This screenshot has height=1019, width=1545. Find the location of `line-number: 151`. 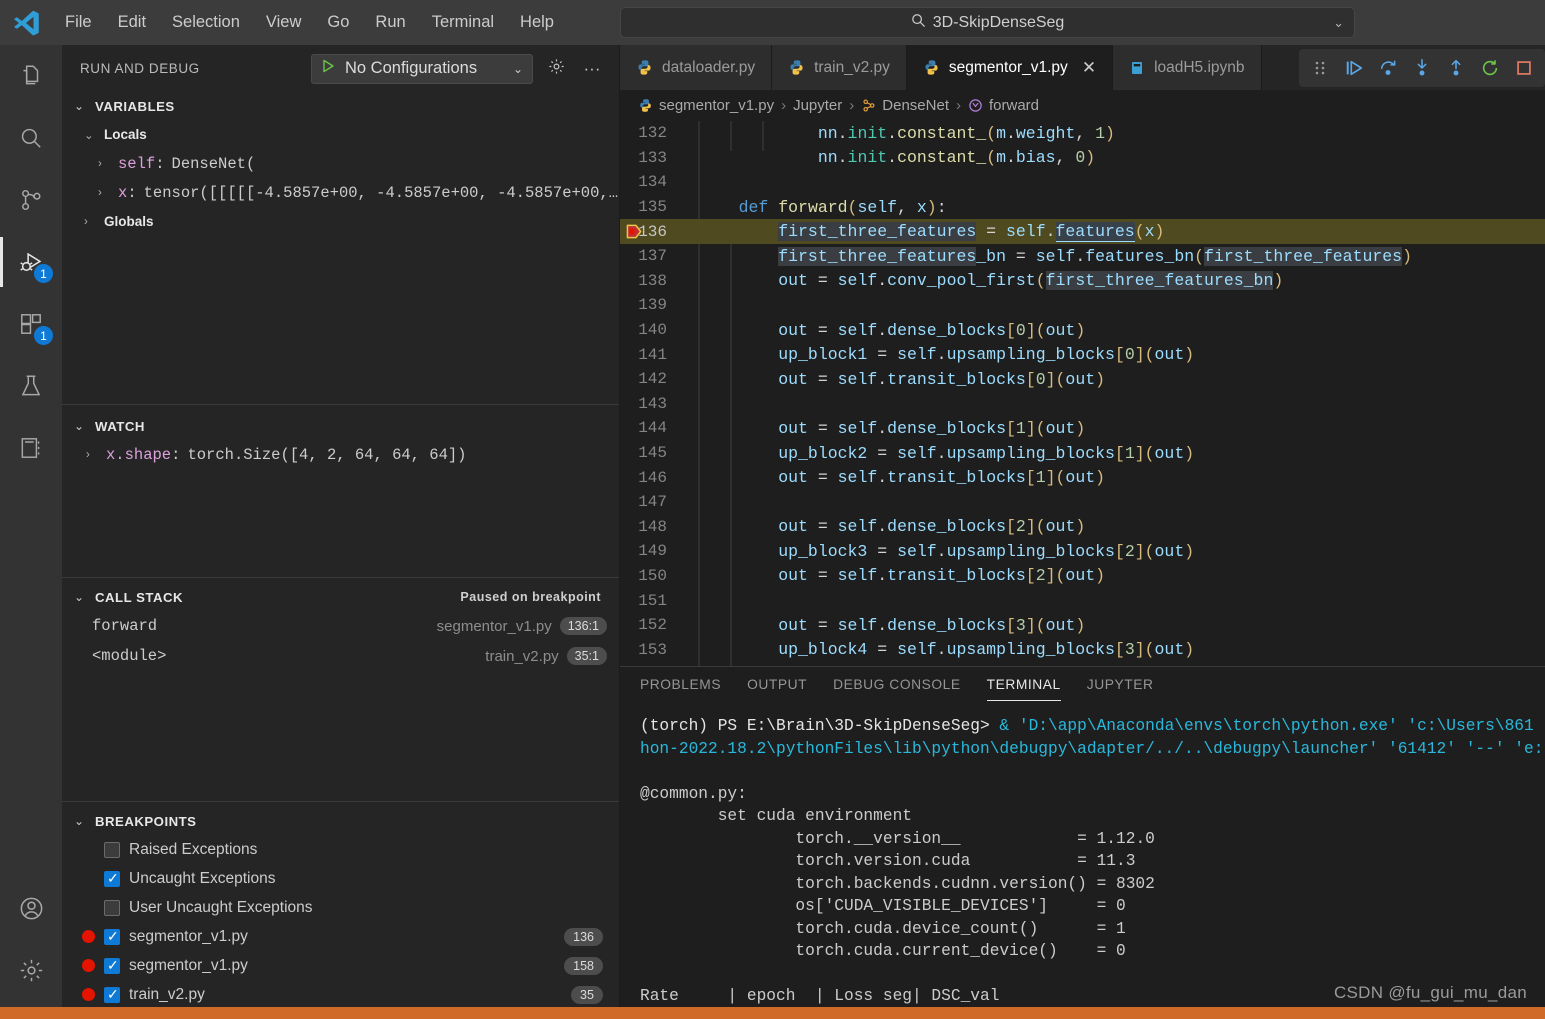

line-number: 151 is located at coordinates (652, 600).